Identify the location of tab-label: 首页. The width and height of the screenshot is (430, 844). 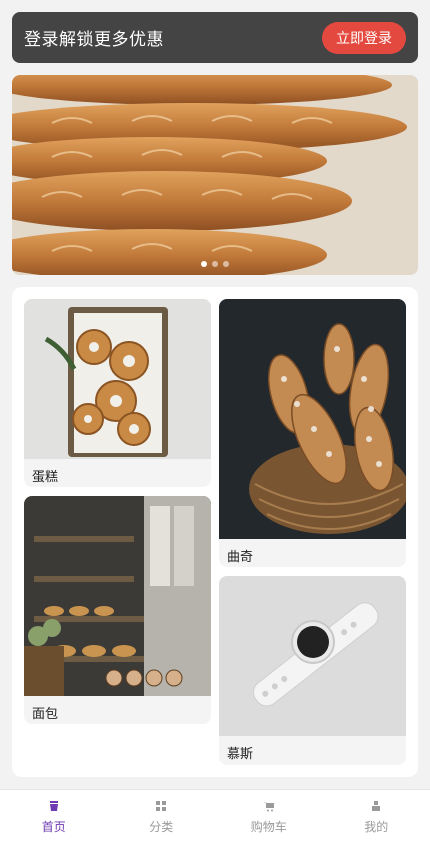
(53, 826).